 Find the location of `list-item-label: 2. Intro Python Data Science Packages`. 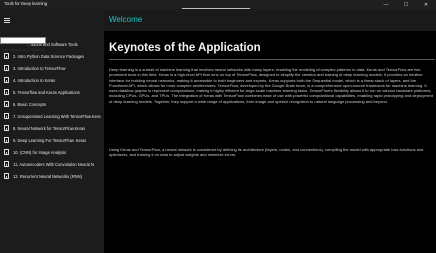

list-item-label: 2. Intro Python Data Science Packages is located at coordinates (49, 56).